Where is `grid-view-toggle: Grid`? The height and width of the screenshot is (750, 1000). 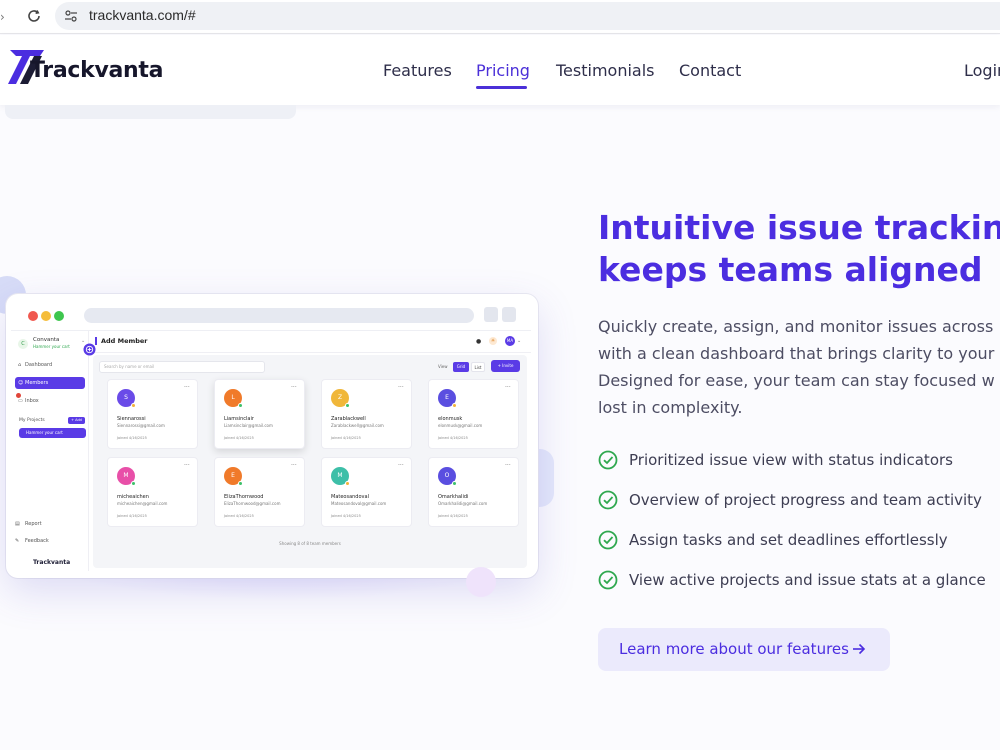 grid-view-toggle: Grid is located at coordinates (461, 367).